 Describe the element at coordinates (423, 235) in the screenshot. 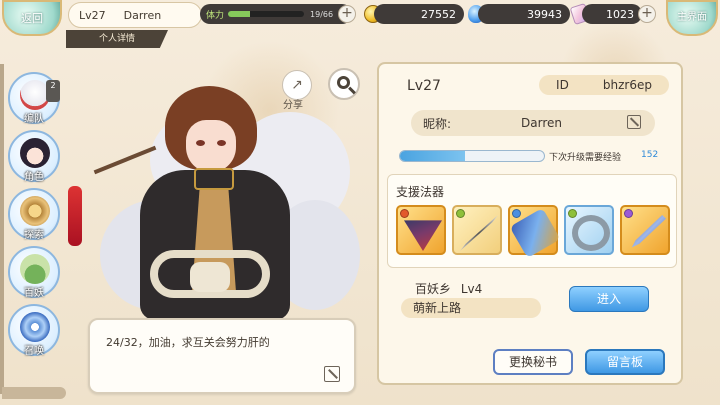

I see `fan-icon` at that location.